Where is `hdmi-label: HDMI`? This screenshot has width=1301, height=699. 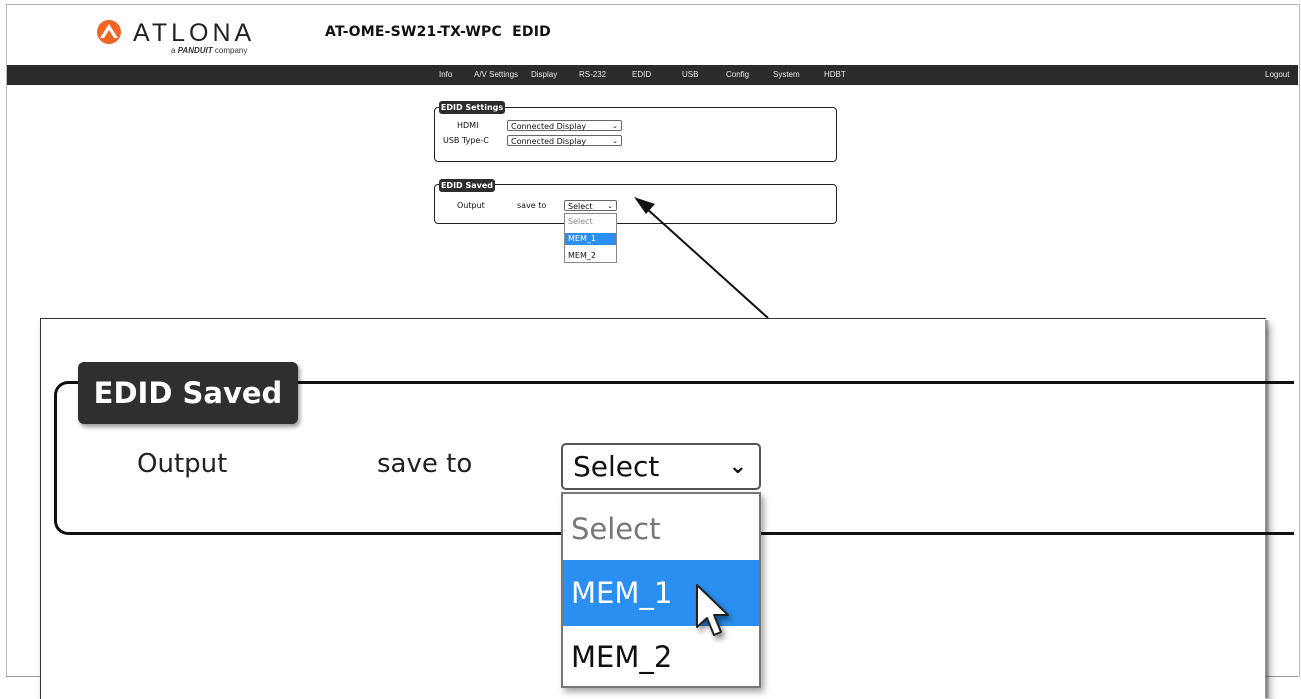 hdmi-label: HDMI is located at coordinates (468, 125).